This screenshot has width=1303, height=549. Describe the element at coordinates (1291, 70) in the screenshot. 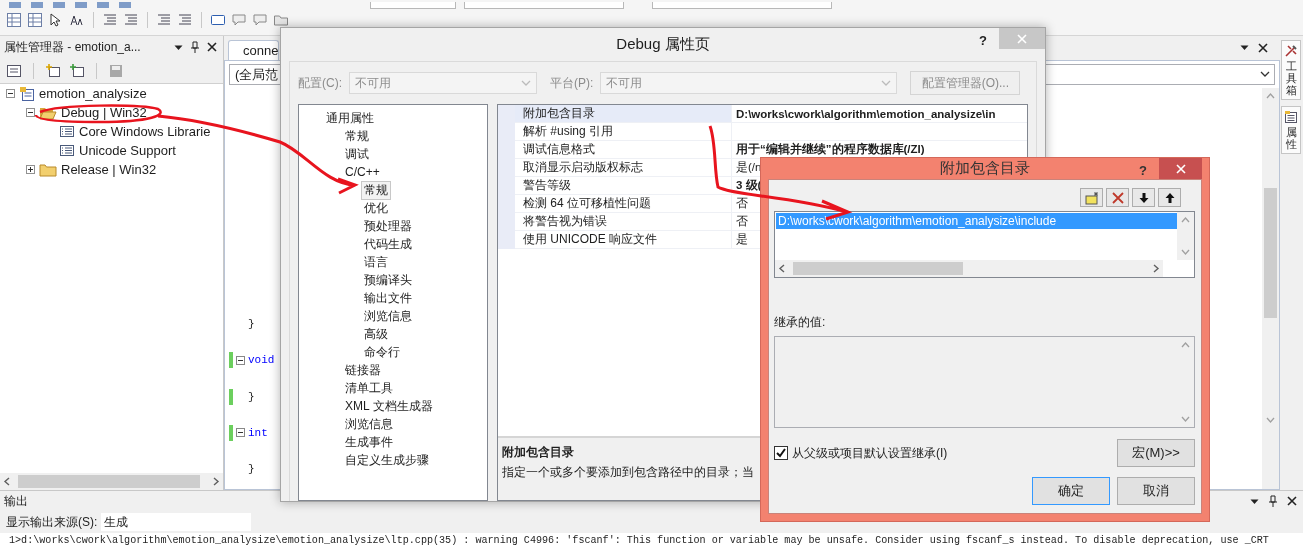

I see `side-tab: 工具箱` at that location.